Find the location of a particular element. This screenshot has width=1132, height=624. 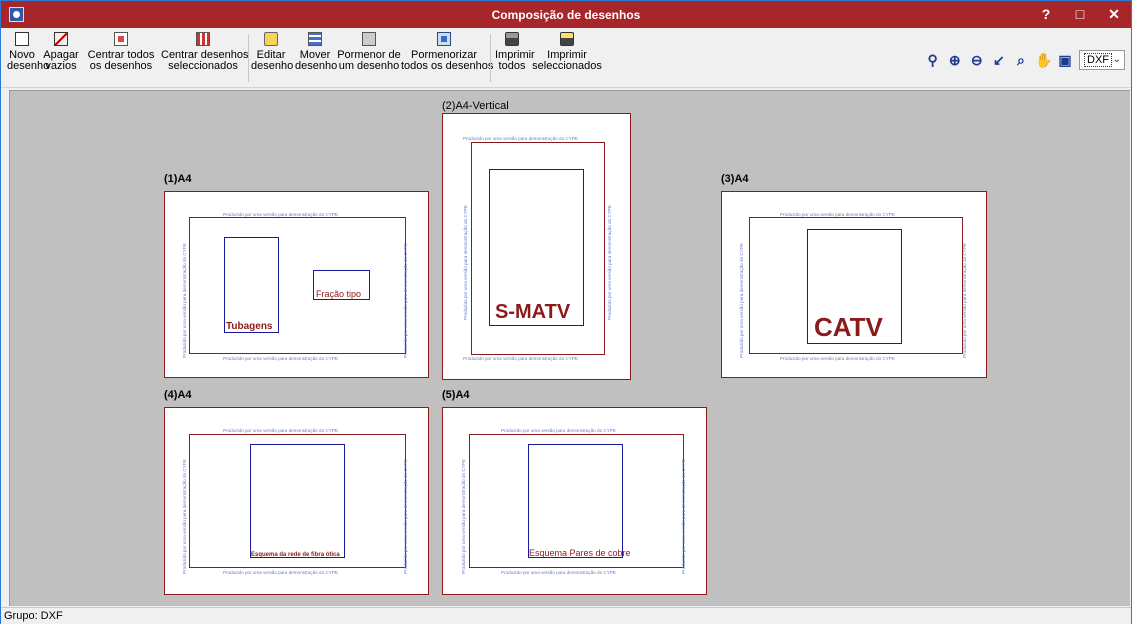

format-select: DXF ⌄ is located at coordinates (1102, 60).